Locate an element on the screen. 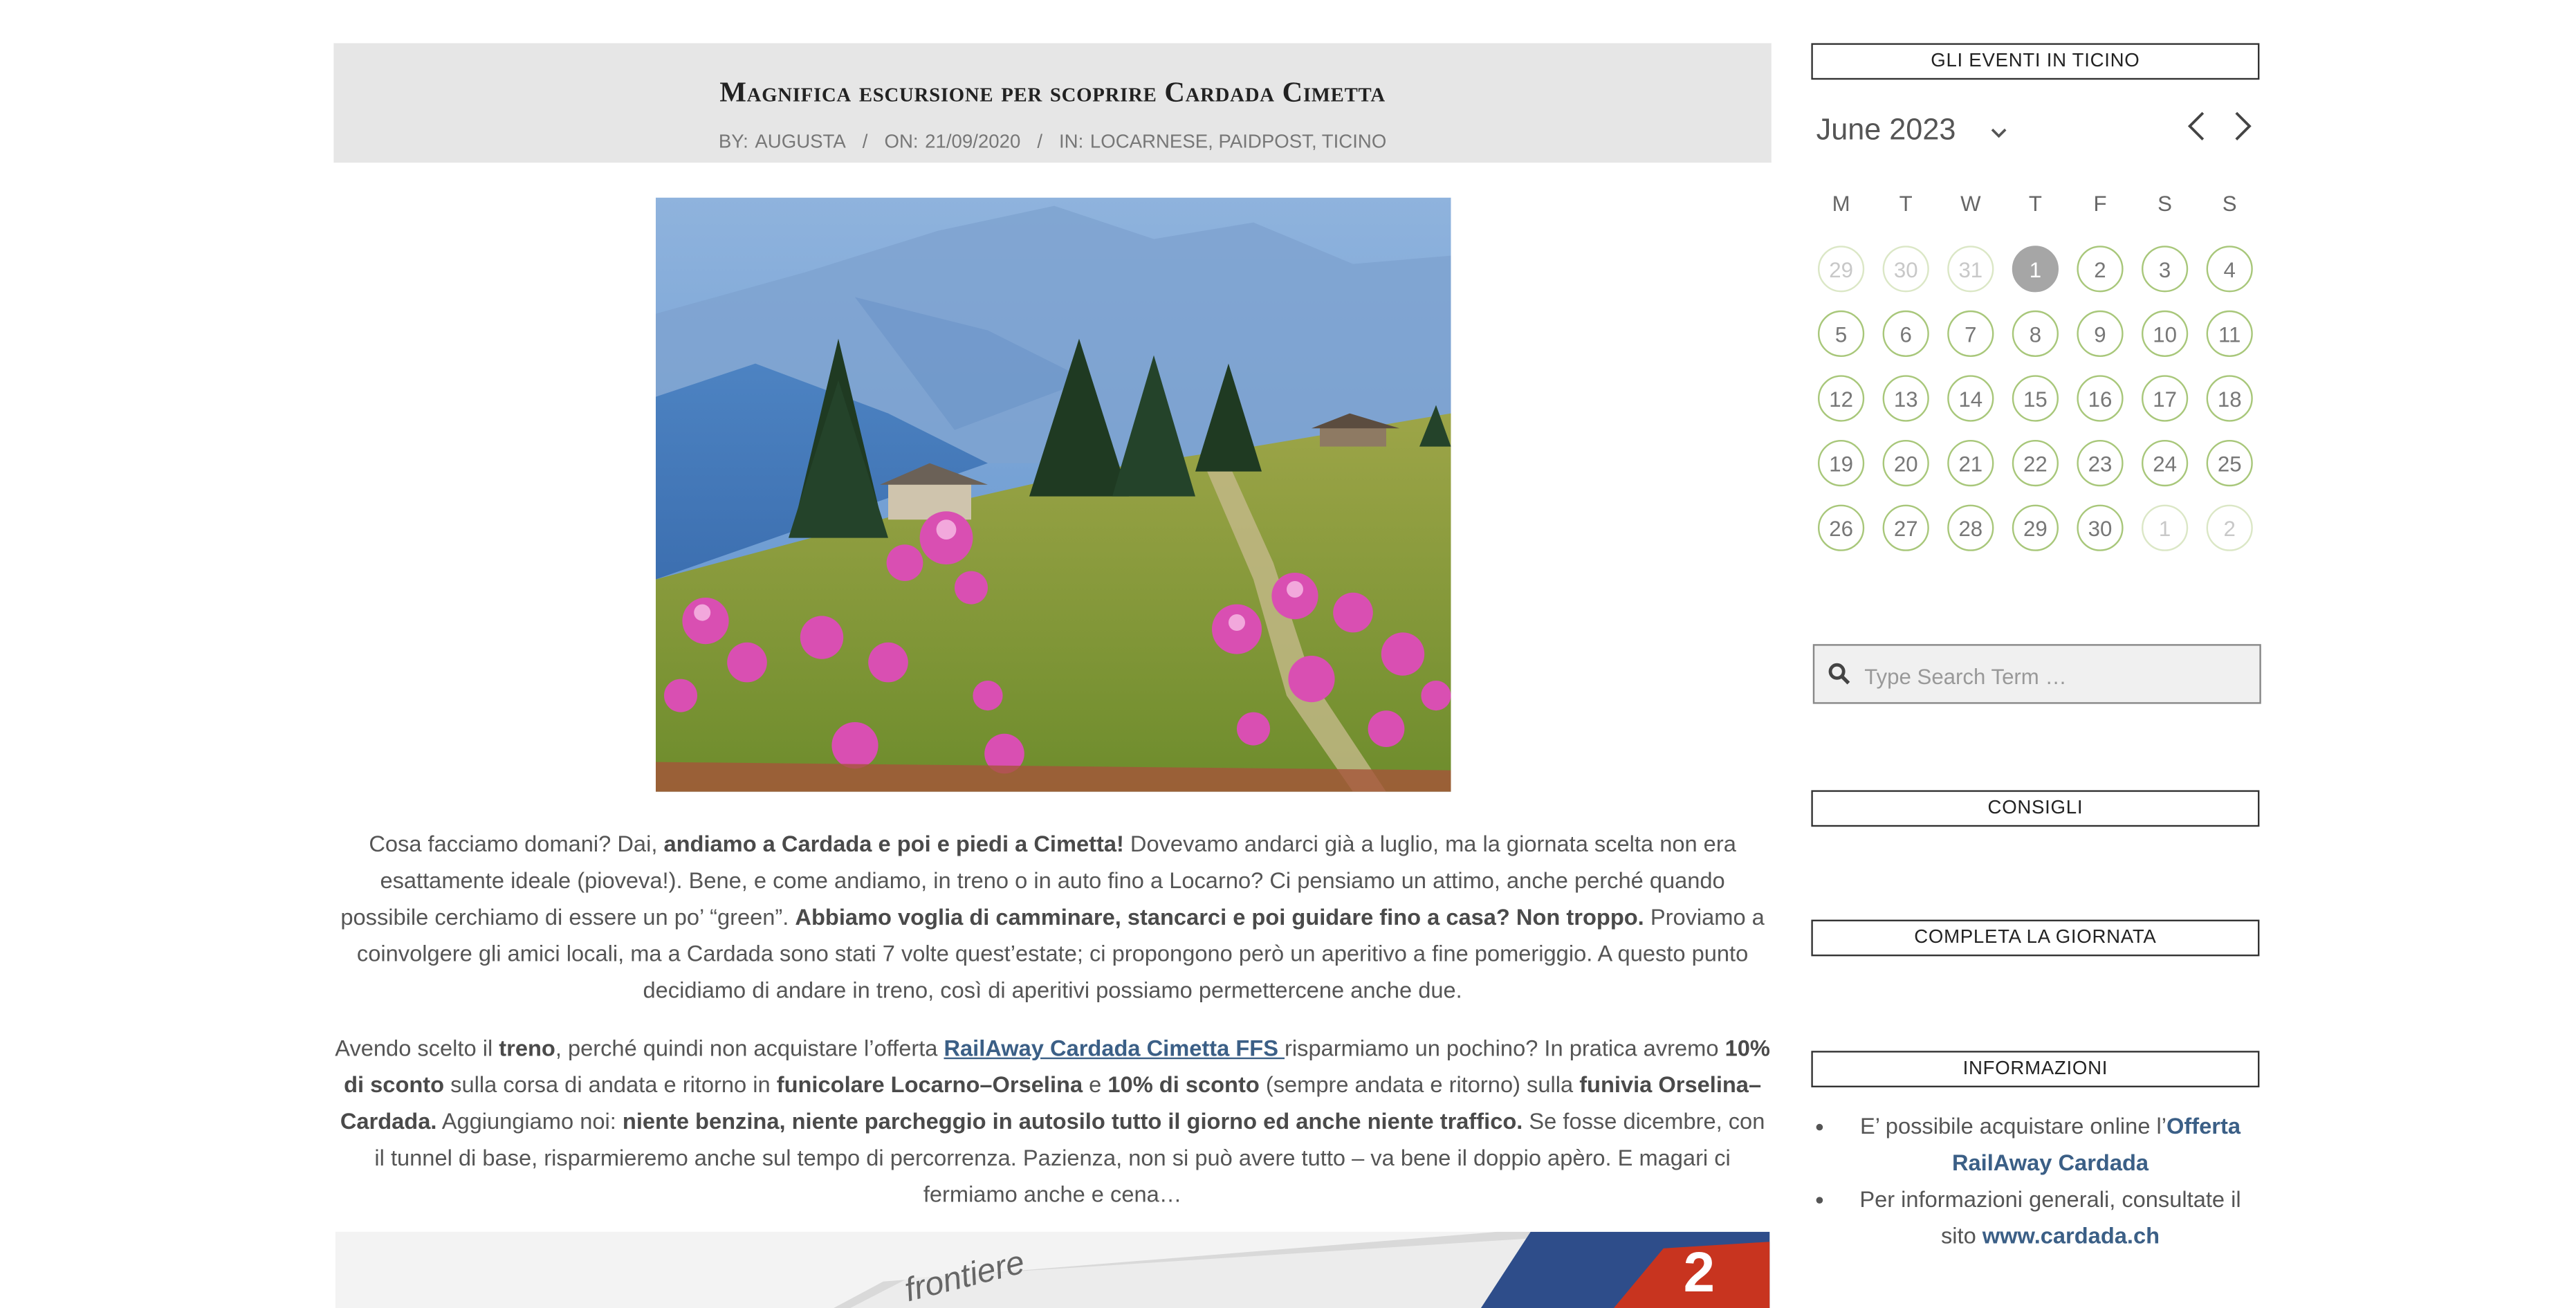 This screenshot has height=1308, width=2576. chevron-right-icon is located at coordinates (2243, 125).